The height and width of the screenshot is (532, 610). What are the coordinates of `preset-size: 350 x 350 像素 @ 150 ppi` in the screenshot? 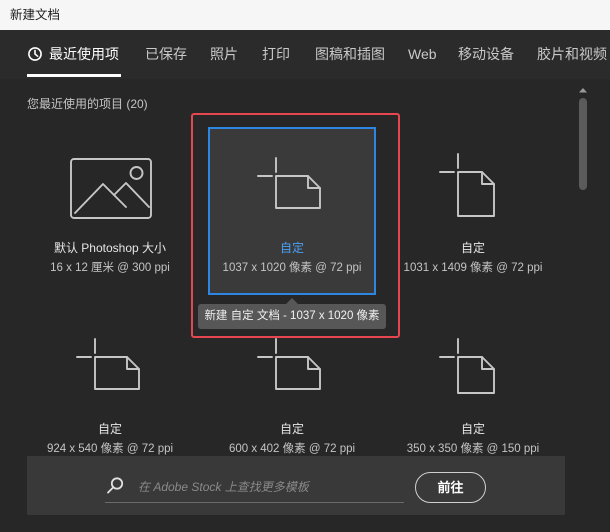 It's located at (473, 449).